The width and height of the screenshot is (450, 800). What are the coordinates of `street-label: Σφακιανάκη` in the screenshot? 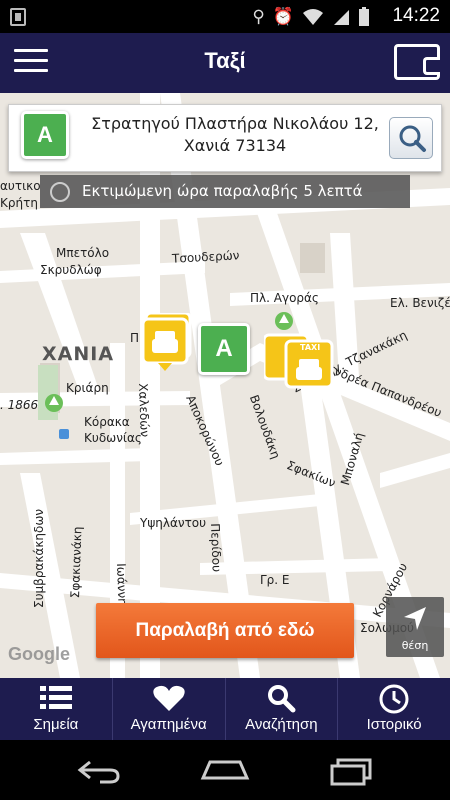 It's located at (76, 562).